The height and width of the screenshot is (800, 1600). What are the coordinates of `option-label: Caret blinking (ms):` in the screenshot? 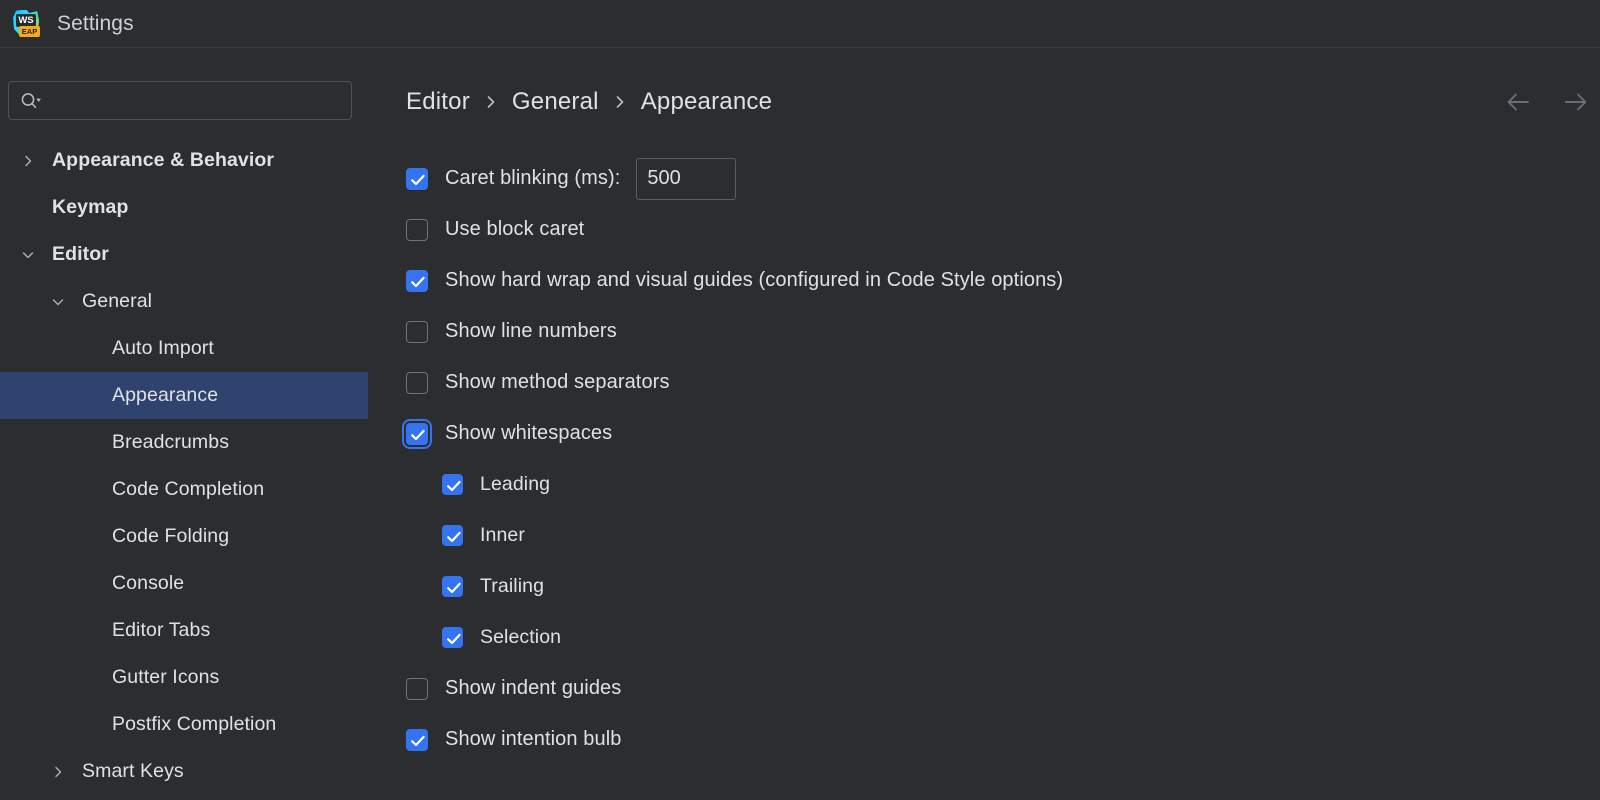 It's located at (533, 178).